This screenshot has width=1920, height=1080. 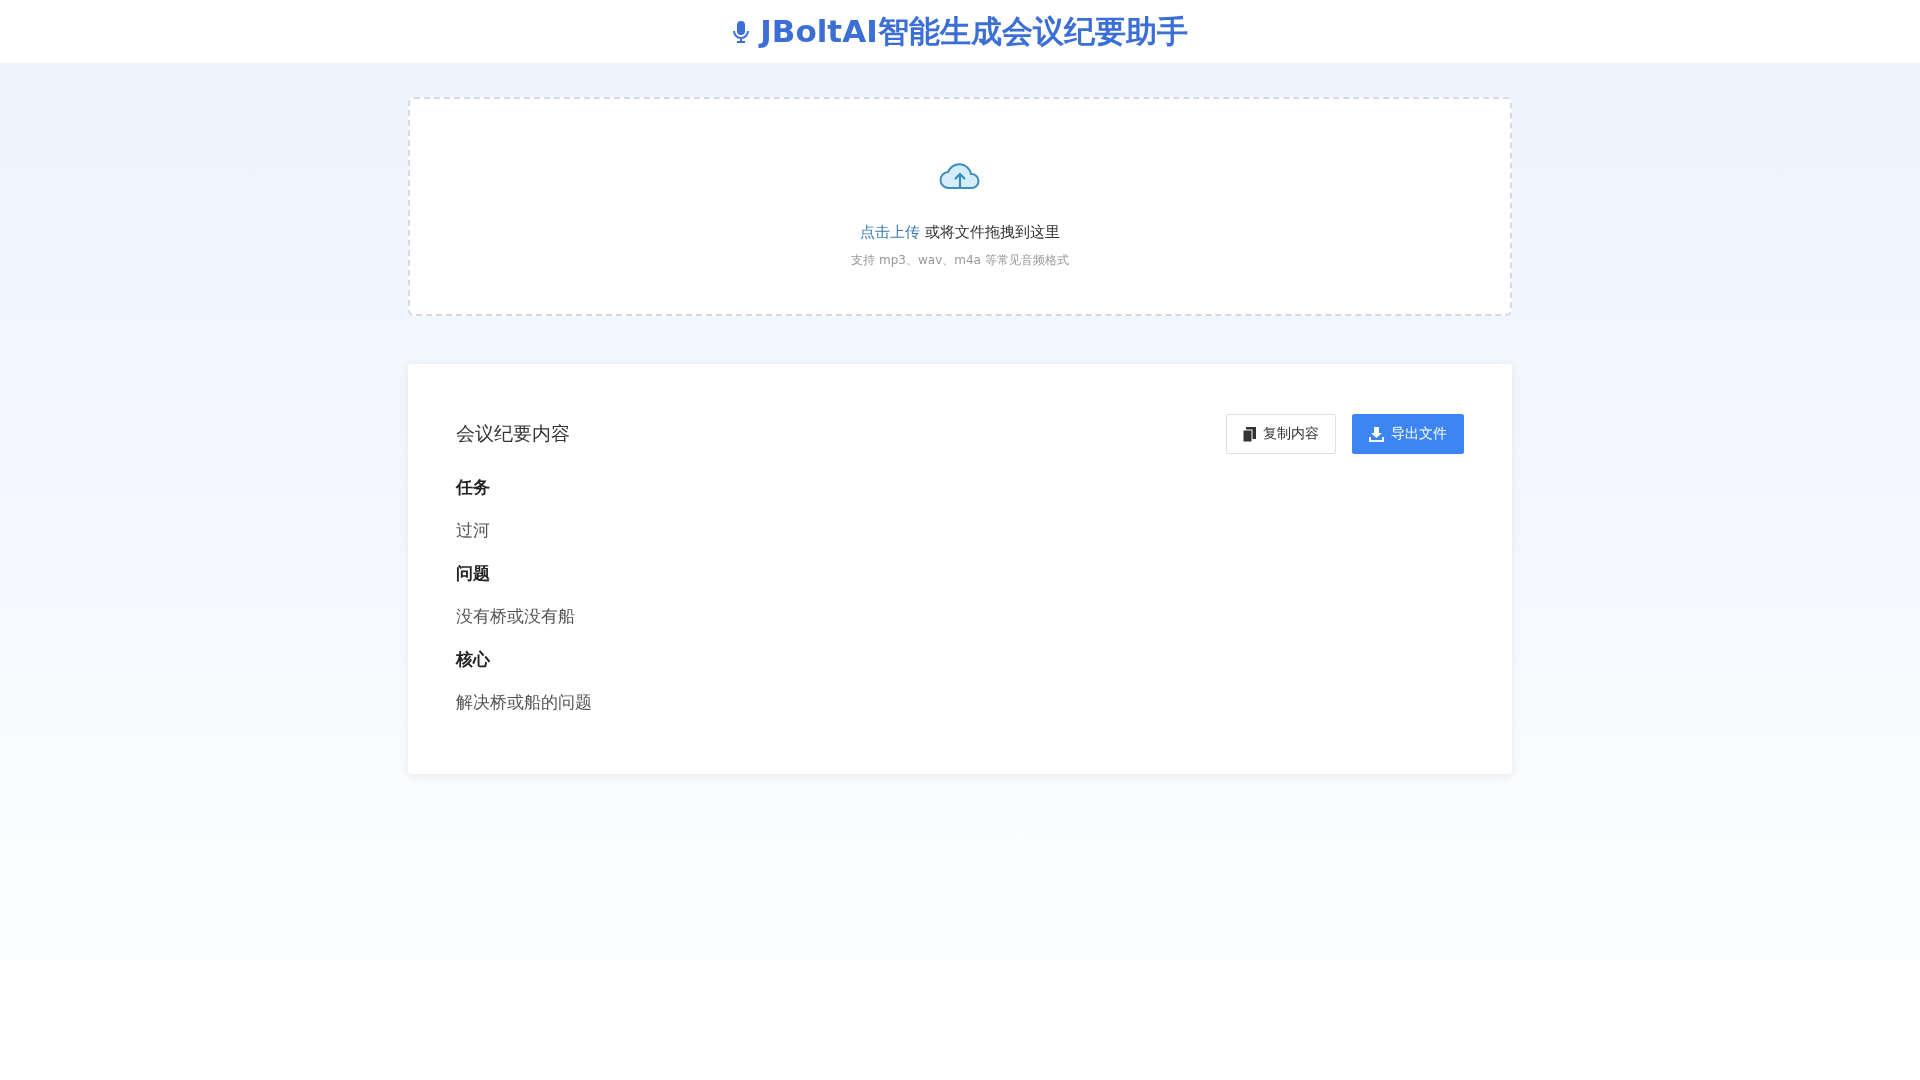 I want to click on export-button: 导出文件, so click(x=1408, y=434).